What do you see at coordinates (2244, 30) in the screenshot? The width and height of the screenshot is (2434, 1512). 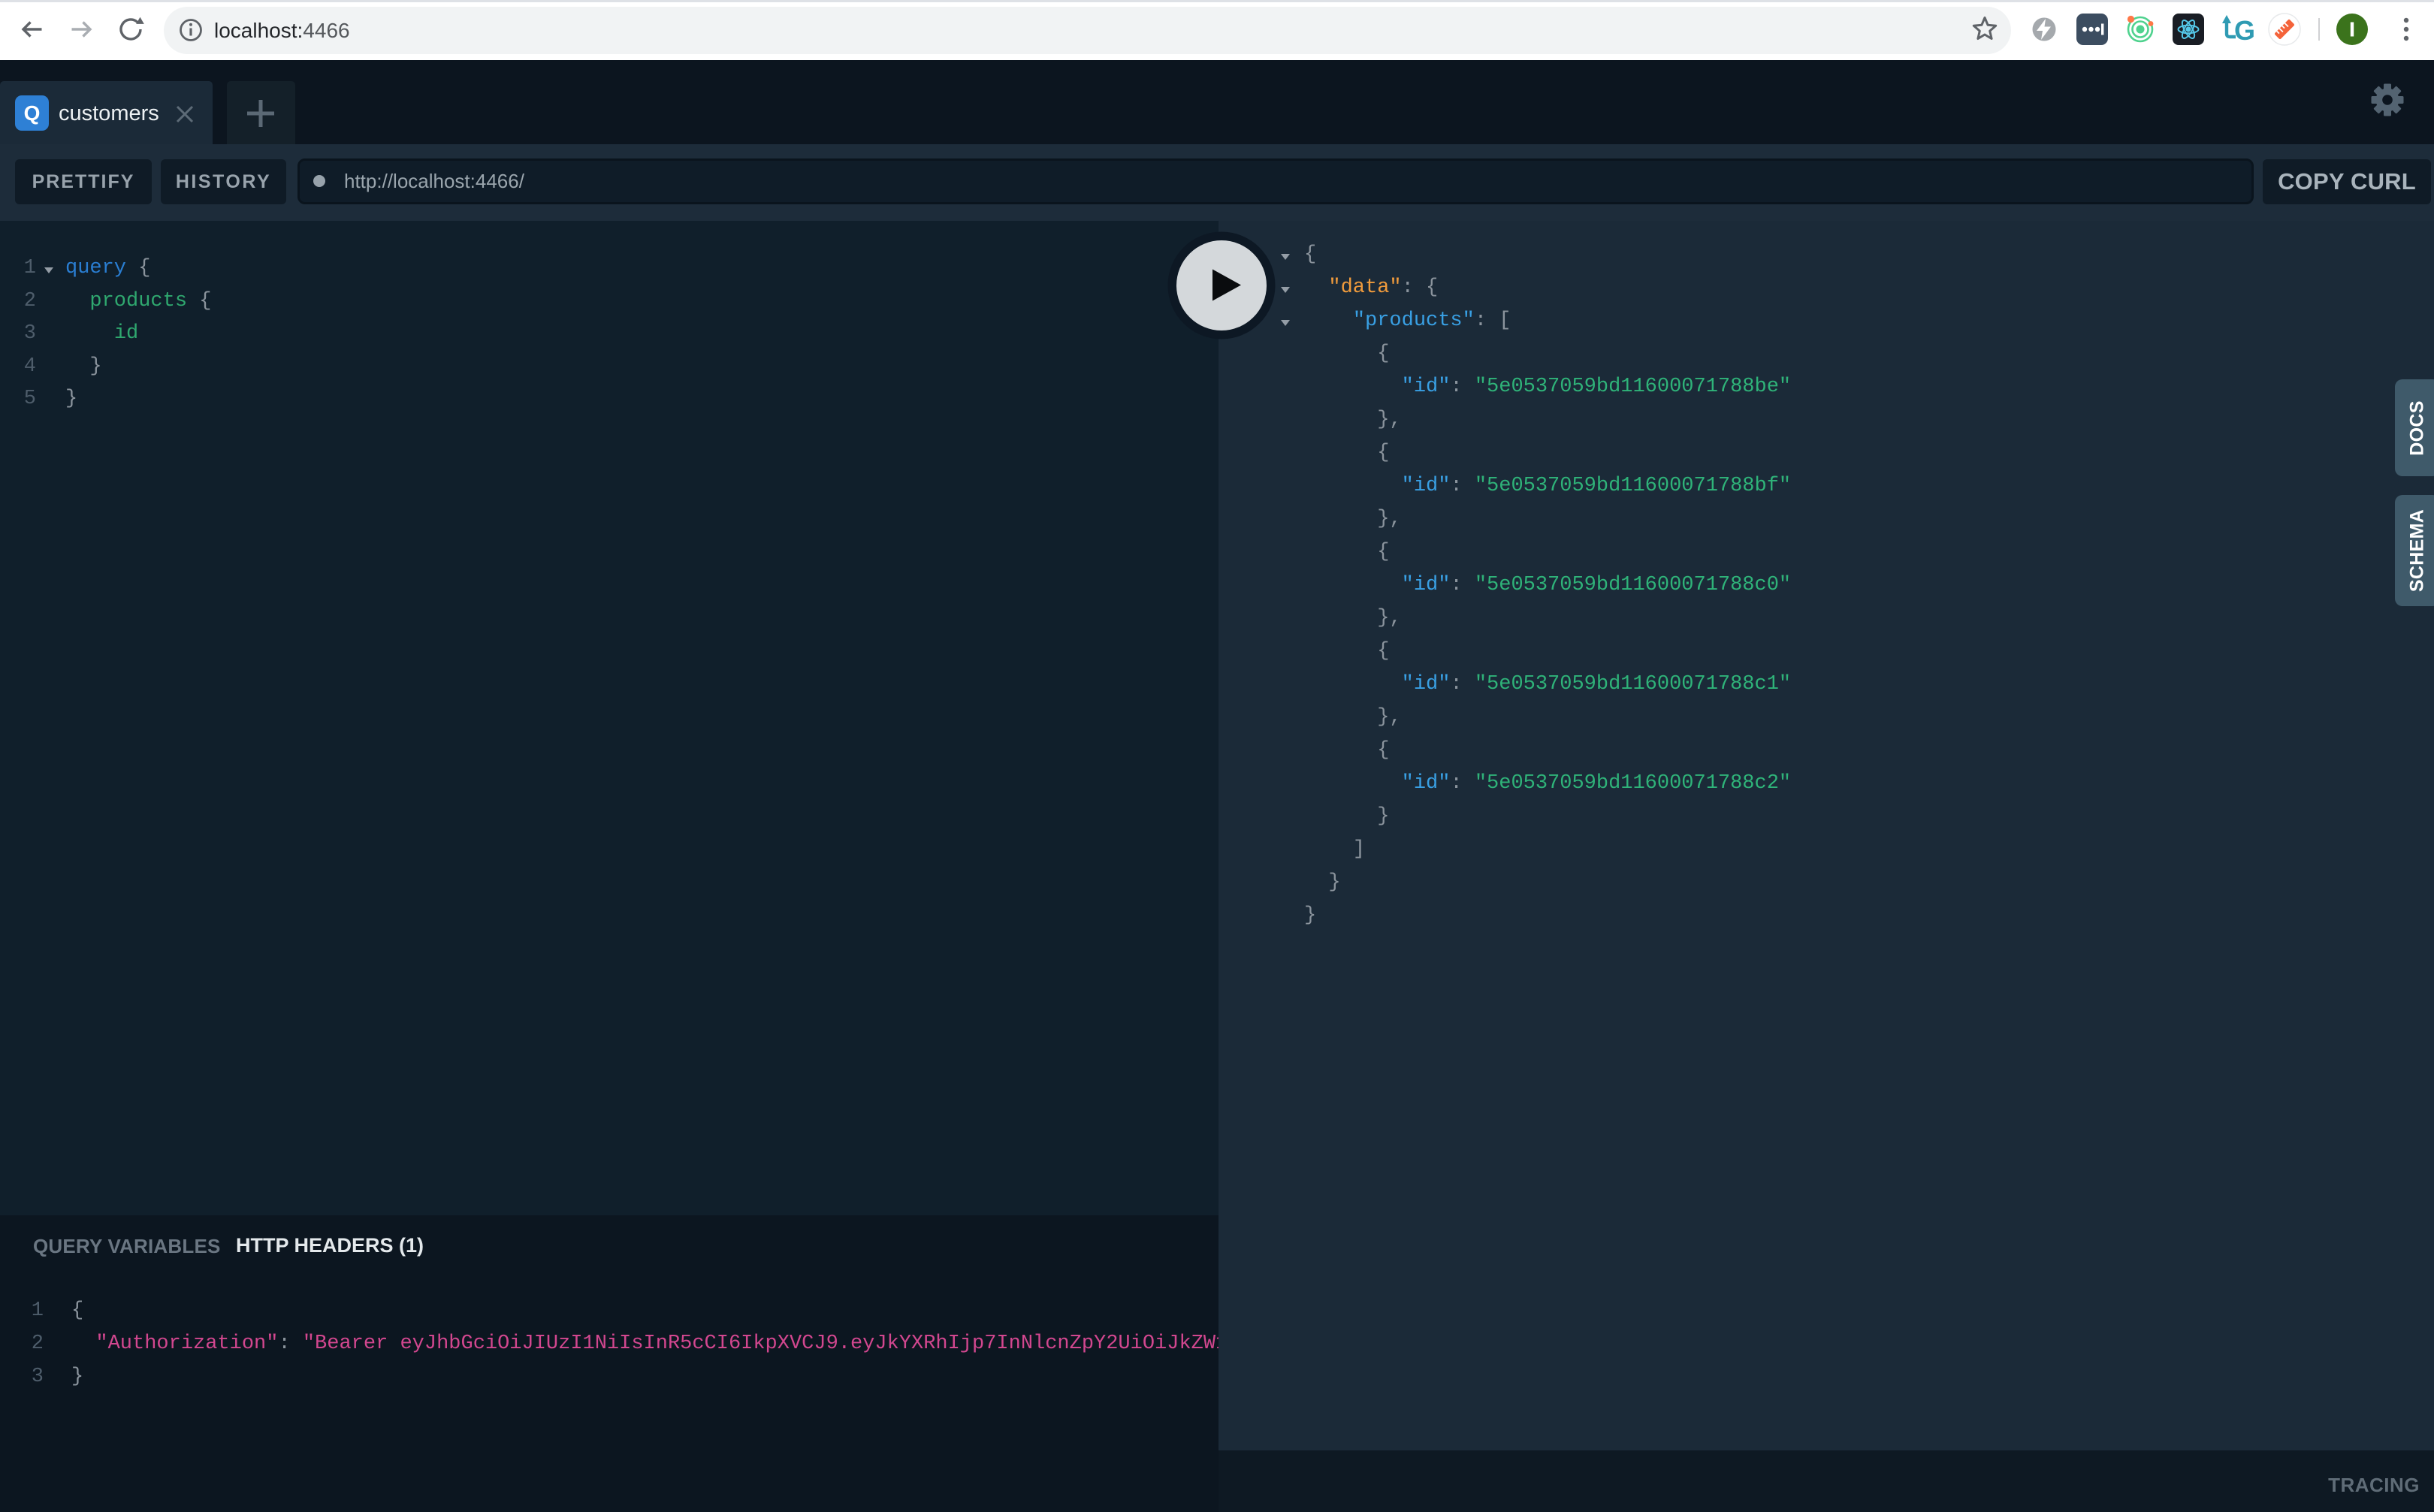 I see `svg-text: G` at bounding box center [2244, 30].